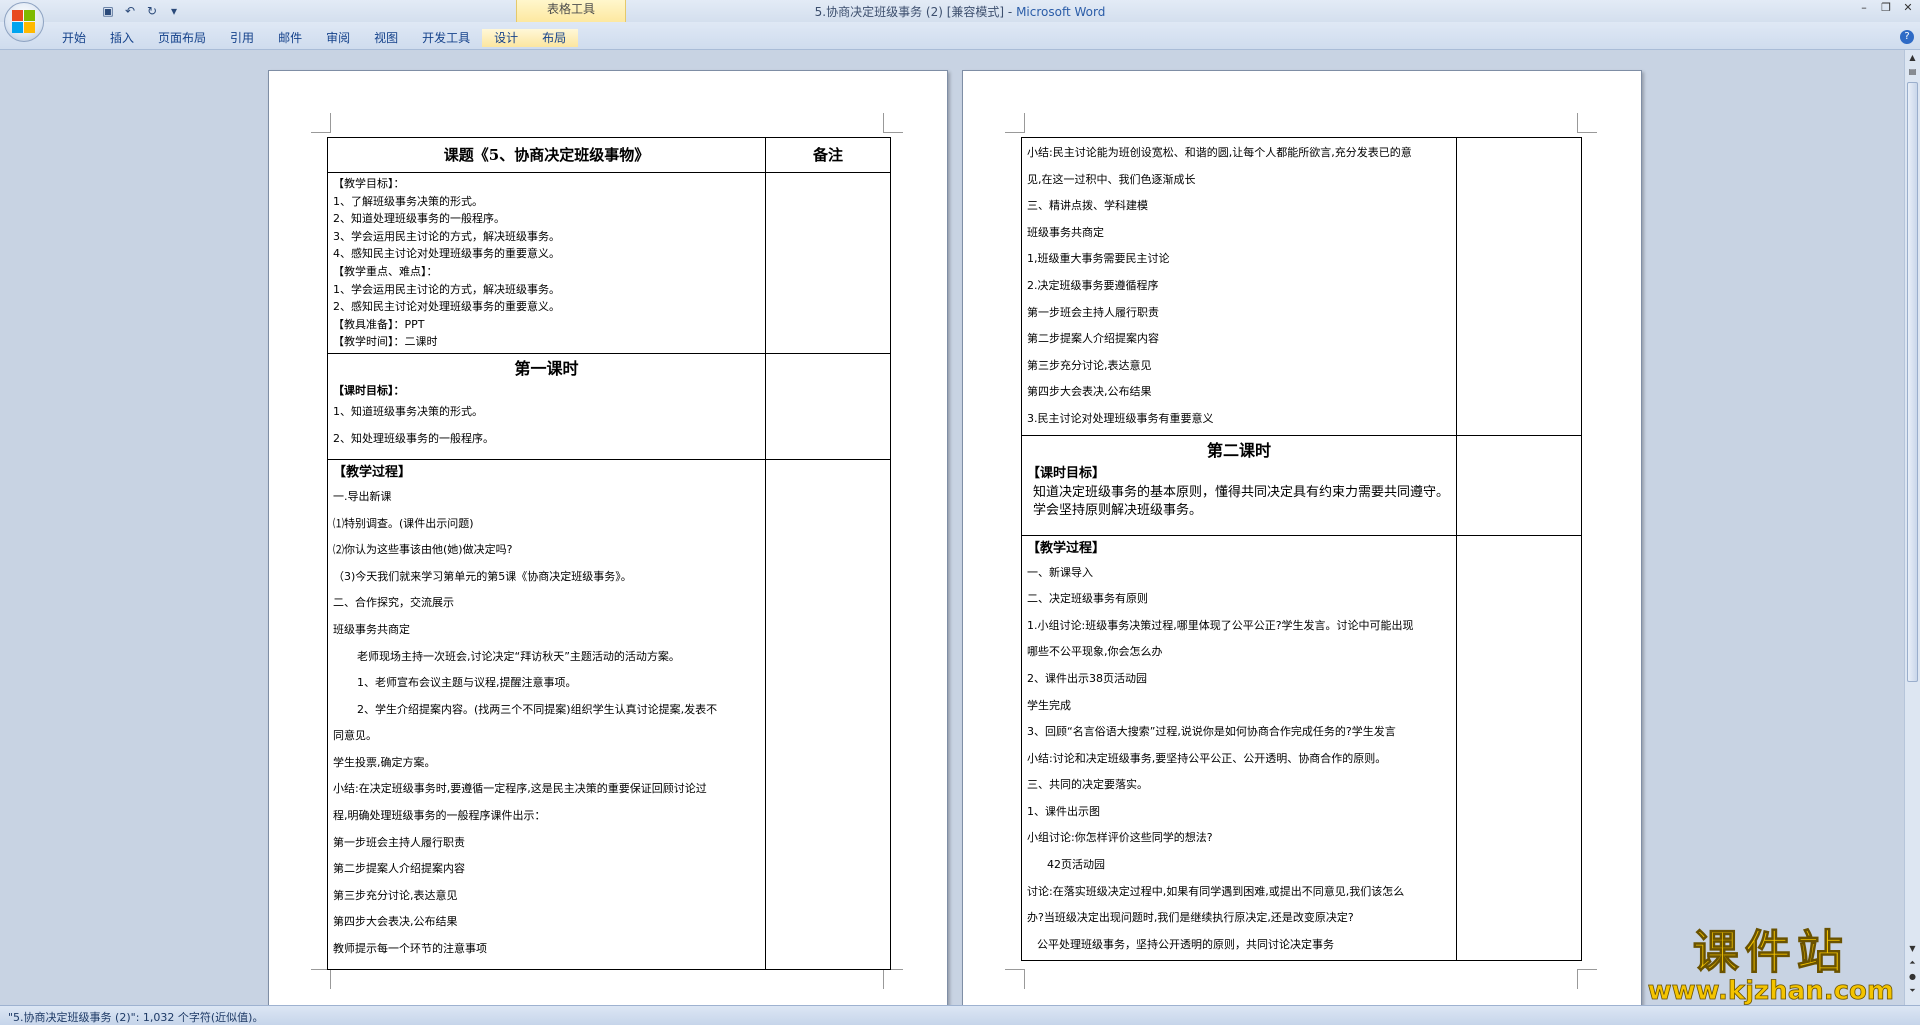  Describe the element at coordinates (1912, 72) in the screenshot. I see `ruler-toggle-icon: ▤` at that location.